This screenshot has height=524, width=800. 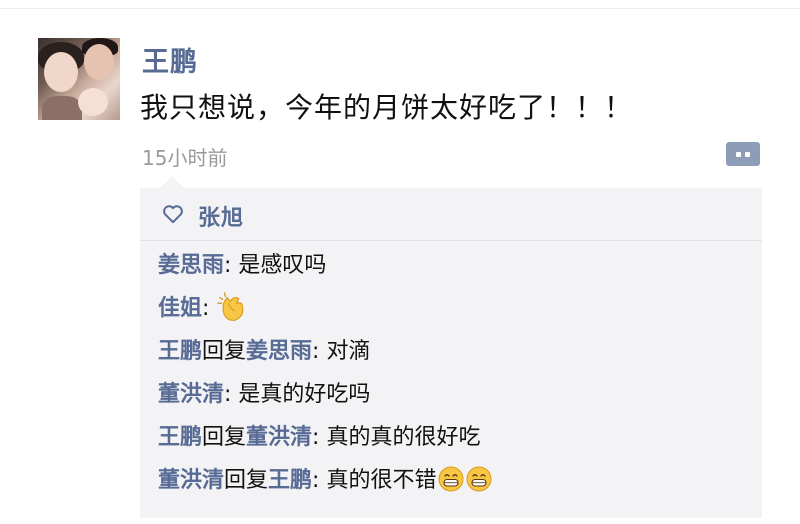 What do you see at coordinates (451, 214) in the screenshot?
I see `likes-row: 张旭` at bounding box center [451, 214].